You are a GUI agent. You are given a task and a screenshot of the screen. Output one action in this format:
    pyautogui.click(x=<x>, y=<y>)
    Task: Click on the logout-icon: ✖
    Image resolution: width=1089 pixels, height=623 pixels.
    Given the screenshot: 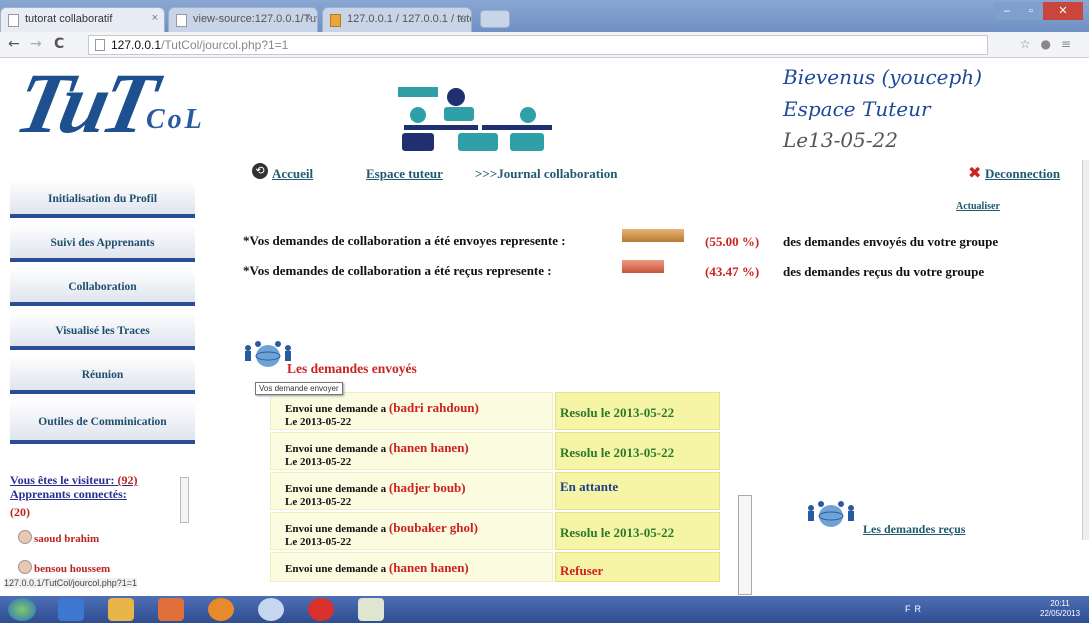 What is the action you would take?
    pyautogui.click(x=974, y=172)
    